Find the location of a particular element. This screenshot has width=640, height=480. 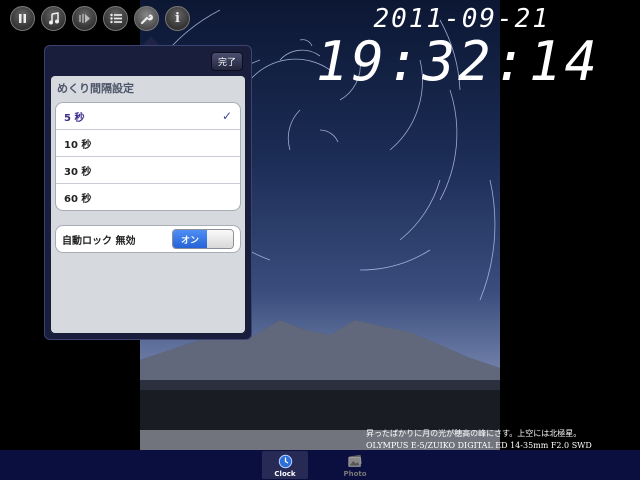

clock-time: 19:32:14 is located at coordinates (457, 61).